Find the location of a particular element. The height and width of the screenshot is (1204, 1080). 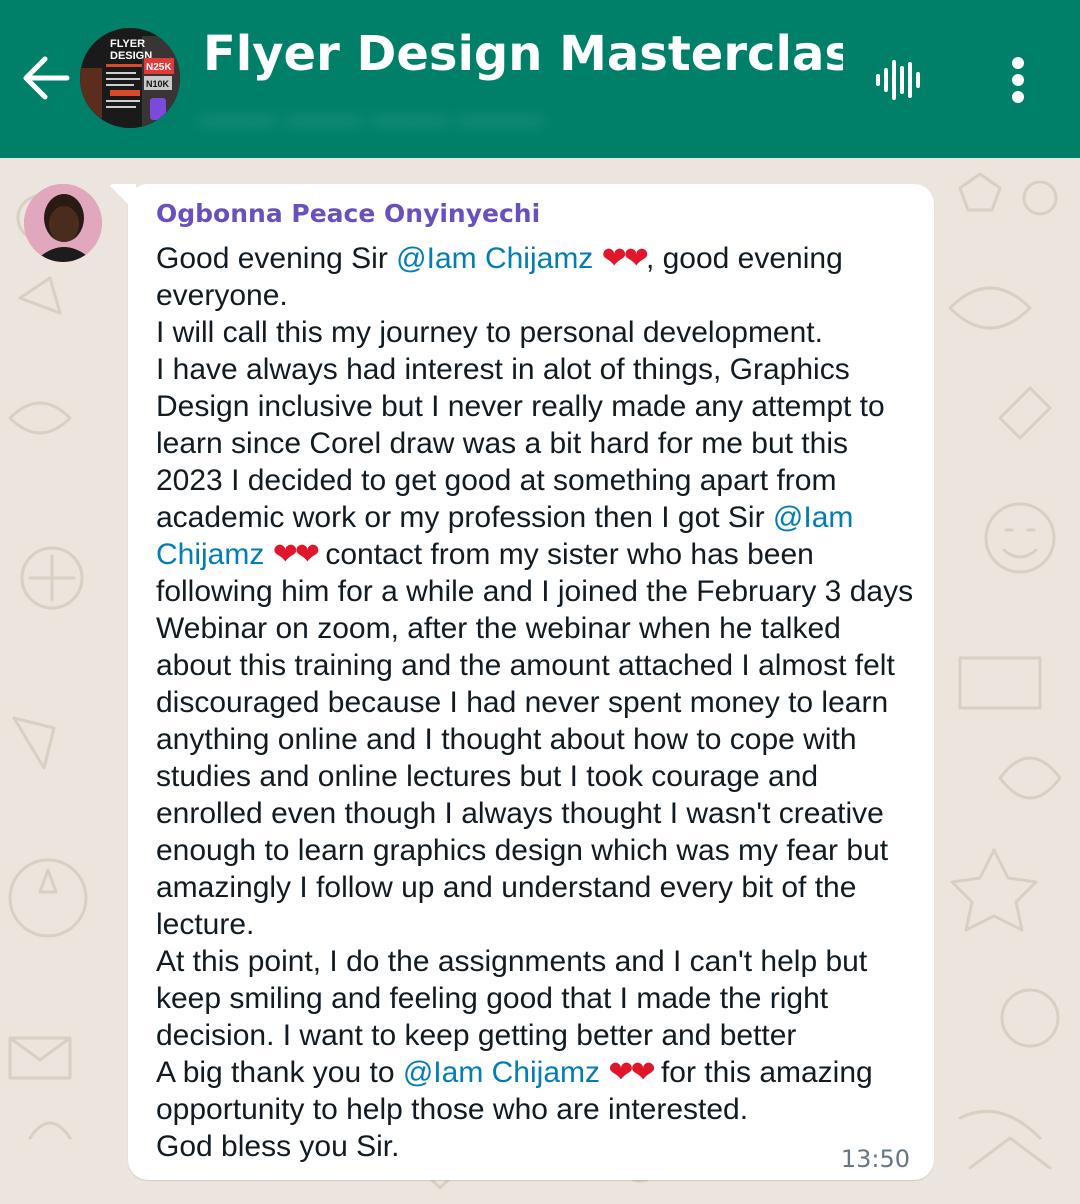

more-options-button is located at coordinates (1018, 80).